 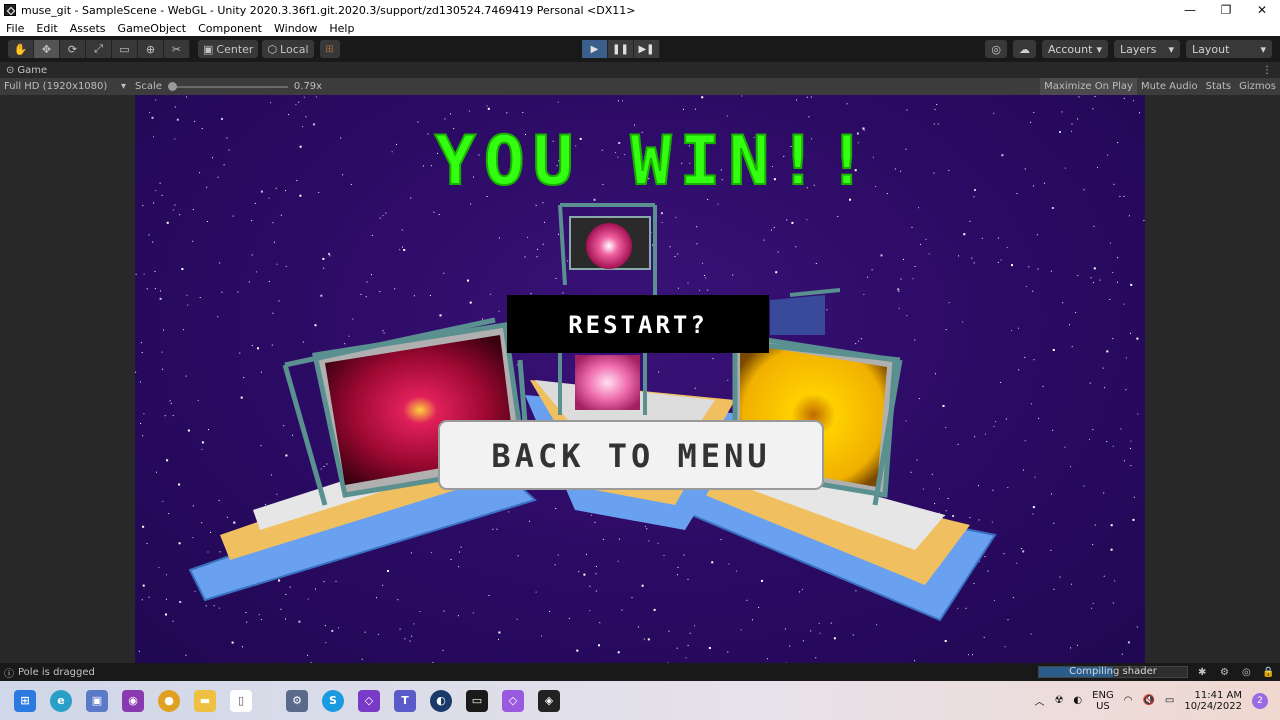 What do you see at coordinates (1169, 700) in the screenshot?
I see `battery-icon: ▭` at bounding box center [1169, 700].